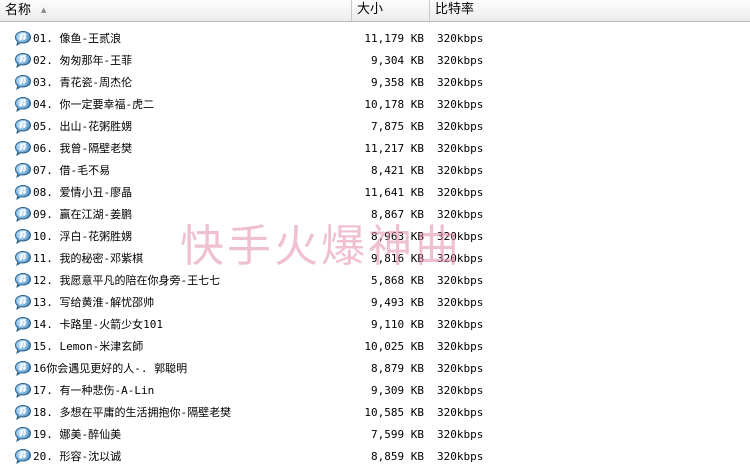  What do you see at coordinates (375, 435) in the screenshot?
I see `file-row: 19. 娜美-醉仙美 7,599 KB 320kbps` at bounding box center [375, 435].